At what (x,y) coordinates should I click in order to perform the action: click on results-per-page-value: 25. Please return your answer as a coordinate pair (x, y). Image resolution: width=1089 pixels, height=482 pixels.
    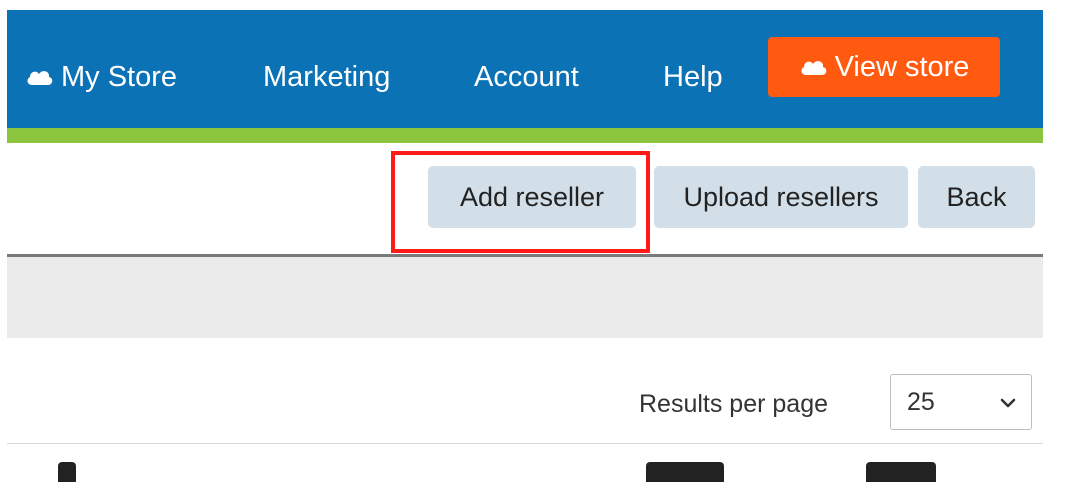
    Looking at the image, I should click on (921, 401).